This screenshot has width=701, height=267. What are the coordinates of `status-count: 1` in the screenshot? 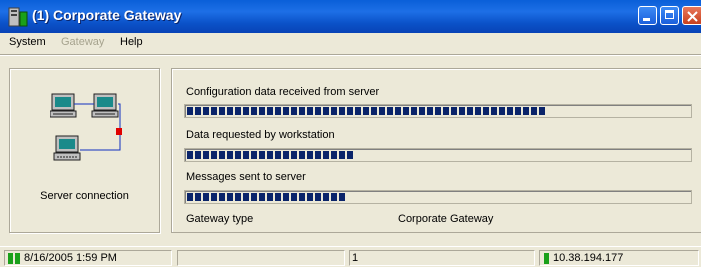 It's located at (355, 258).